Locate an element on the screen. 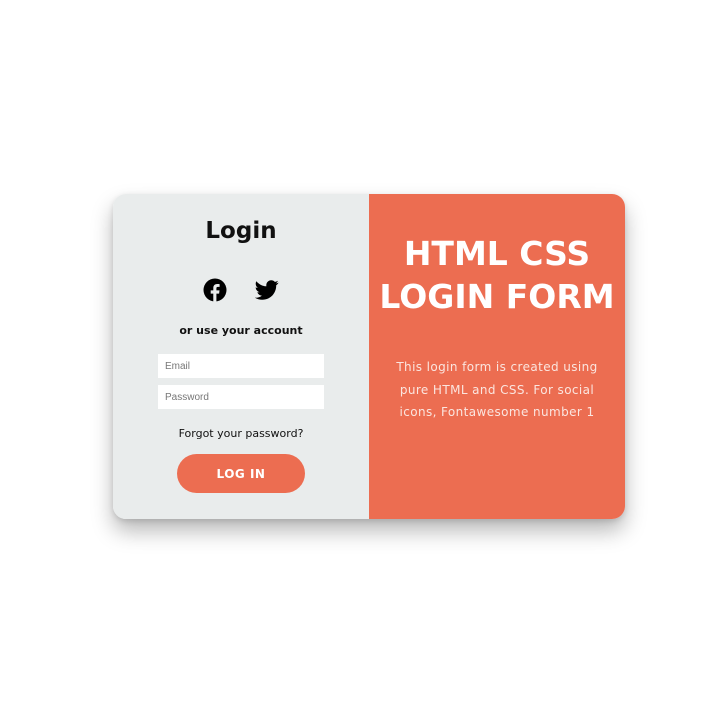 Image resolution: width=720 pixels, height=720 pixels. forgot-password-link: Forgot your password? is located at coordinates (241, 433).